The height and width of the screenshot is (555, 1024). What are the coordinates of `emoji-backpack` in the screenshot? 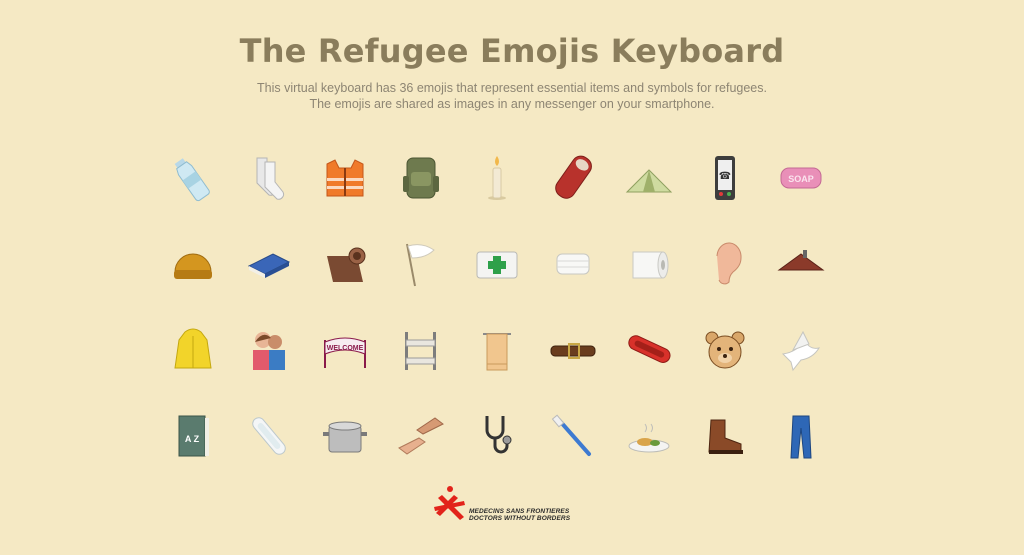 It's located at (421, 178).